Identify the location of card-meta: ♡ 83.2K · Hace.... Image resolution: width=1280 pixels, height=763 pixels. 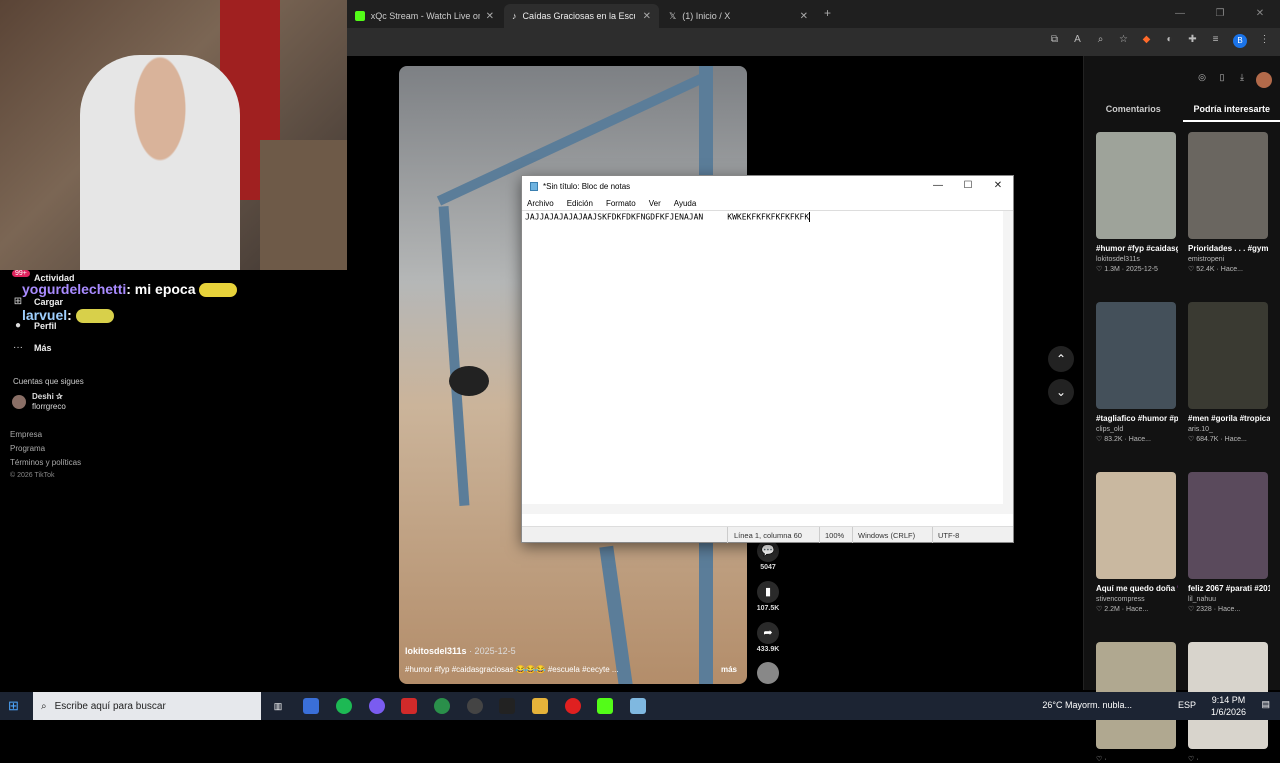
(1137, 439).